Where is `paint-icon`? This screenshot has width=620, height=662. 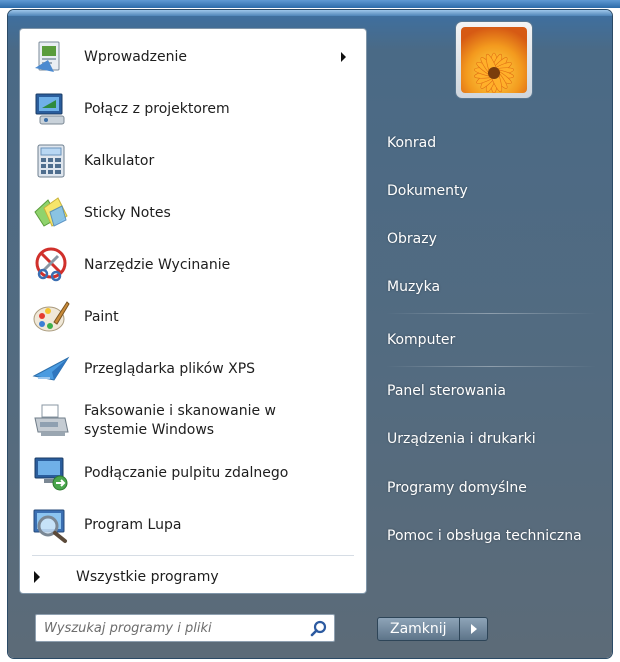
paint-icon is located at coordinates (51, 317).